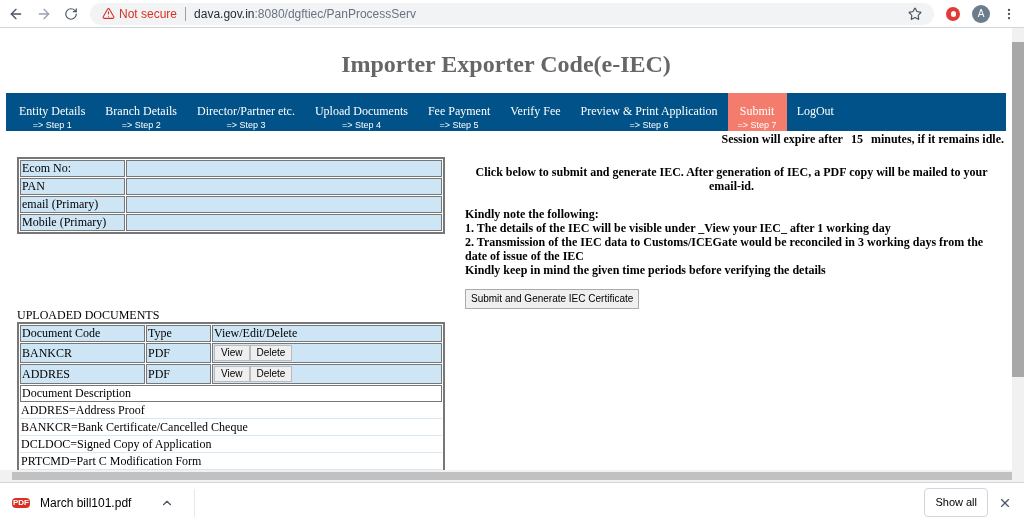 The width and height of the screenshot is (1024, 522). I want to click on field-label: email (Primary), so click(72, 204).